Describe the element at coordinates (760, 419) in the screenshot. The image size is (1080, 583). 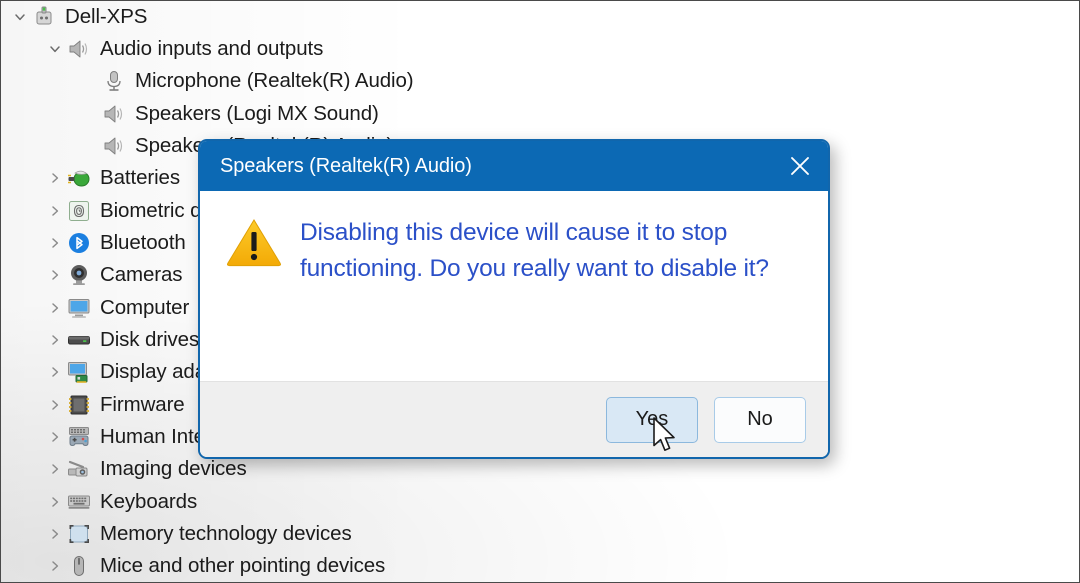
I see `no-button: No` at that location.